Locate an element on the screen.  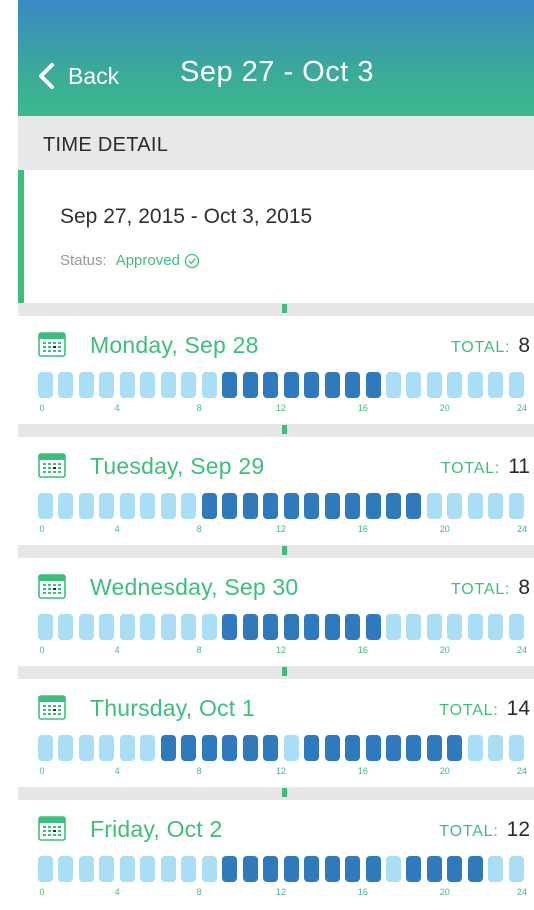
hour-tick-label: 20 is located at coordinates (444, 892).